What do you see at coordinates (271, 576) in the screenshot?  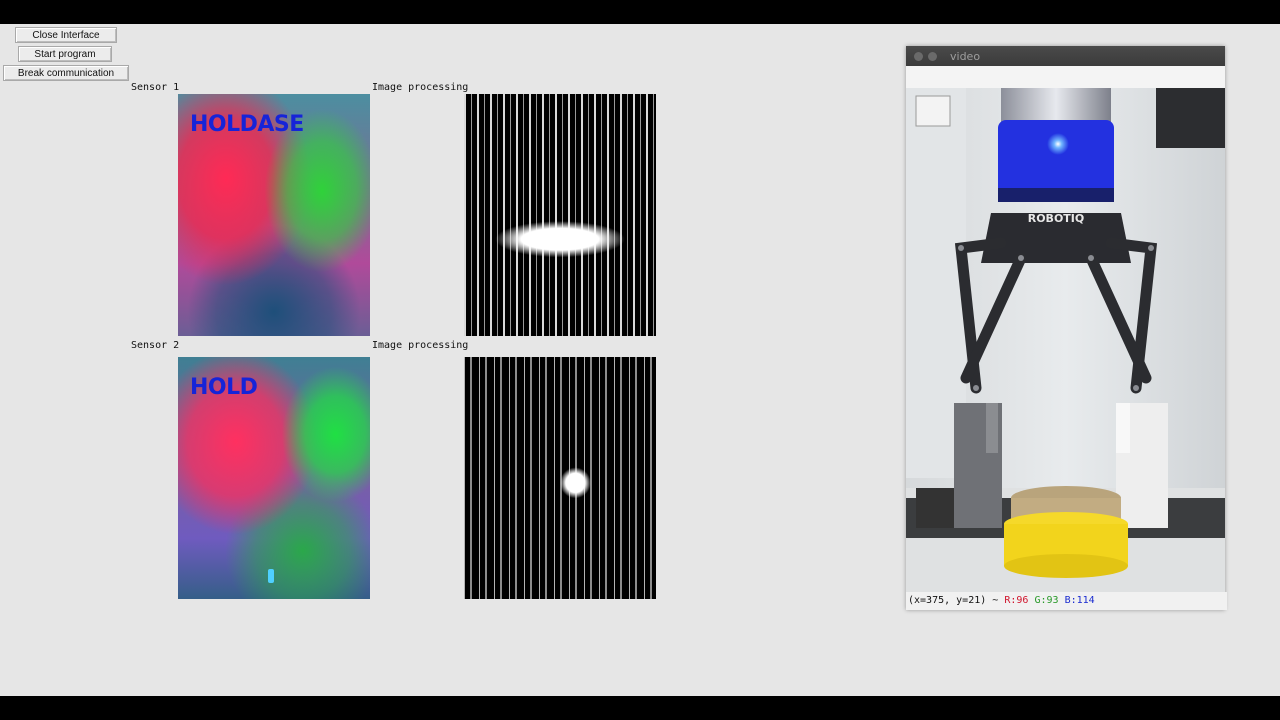 I see `light-spot-icon` at bounding box center [271, 576].